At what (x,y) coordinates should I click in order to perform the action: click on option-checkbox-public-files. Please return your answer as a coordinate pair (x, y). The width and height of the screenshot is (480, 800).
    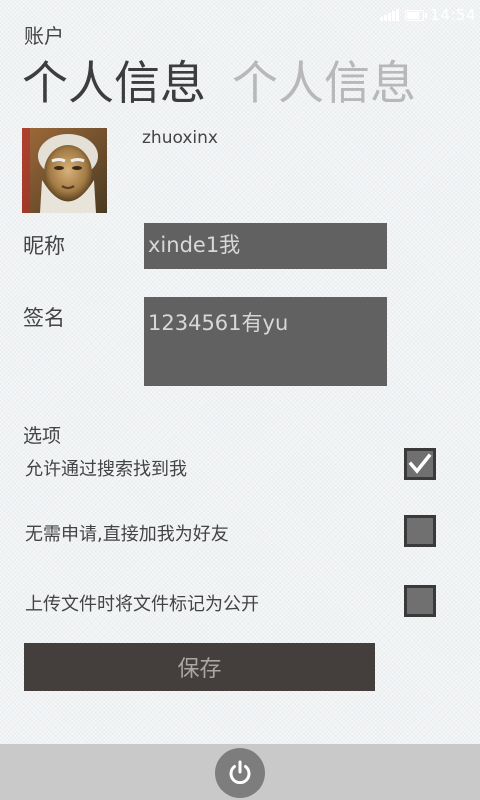
    Looking at the image, I should click on (420, 601).